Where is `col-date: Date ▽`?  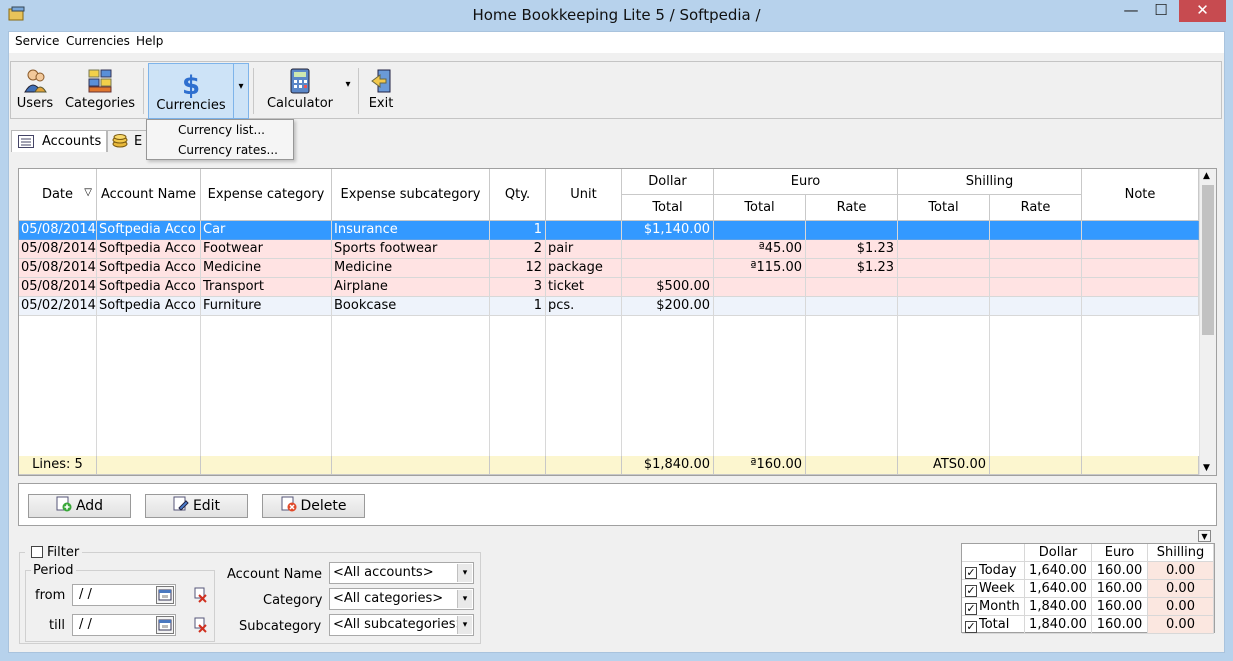
col-date: Date ▽ is located at coordinates (58, 195).